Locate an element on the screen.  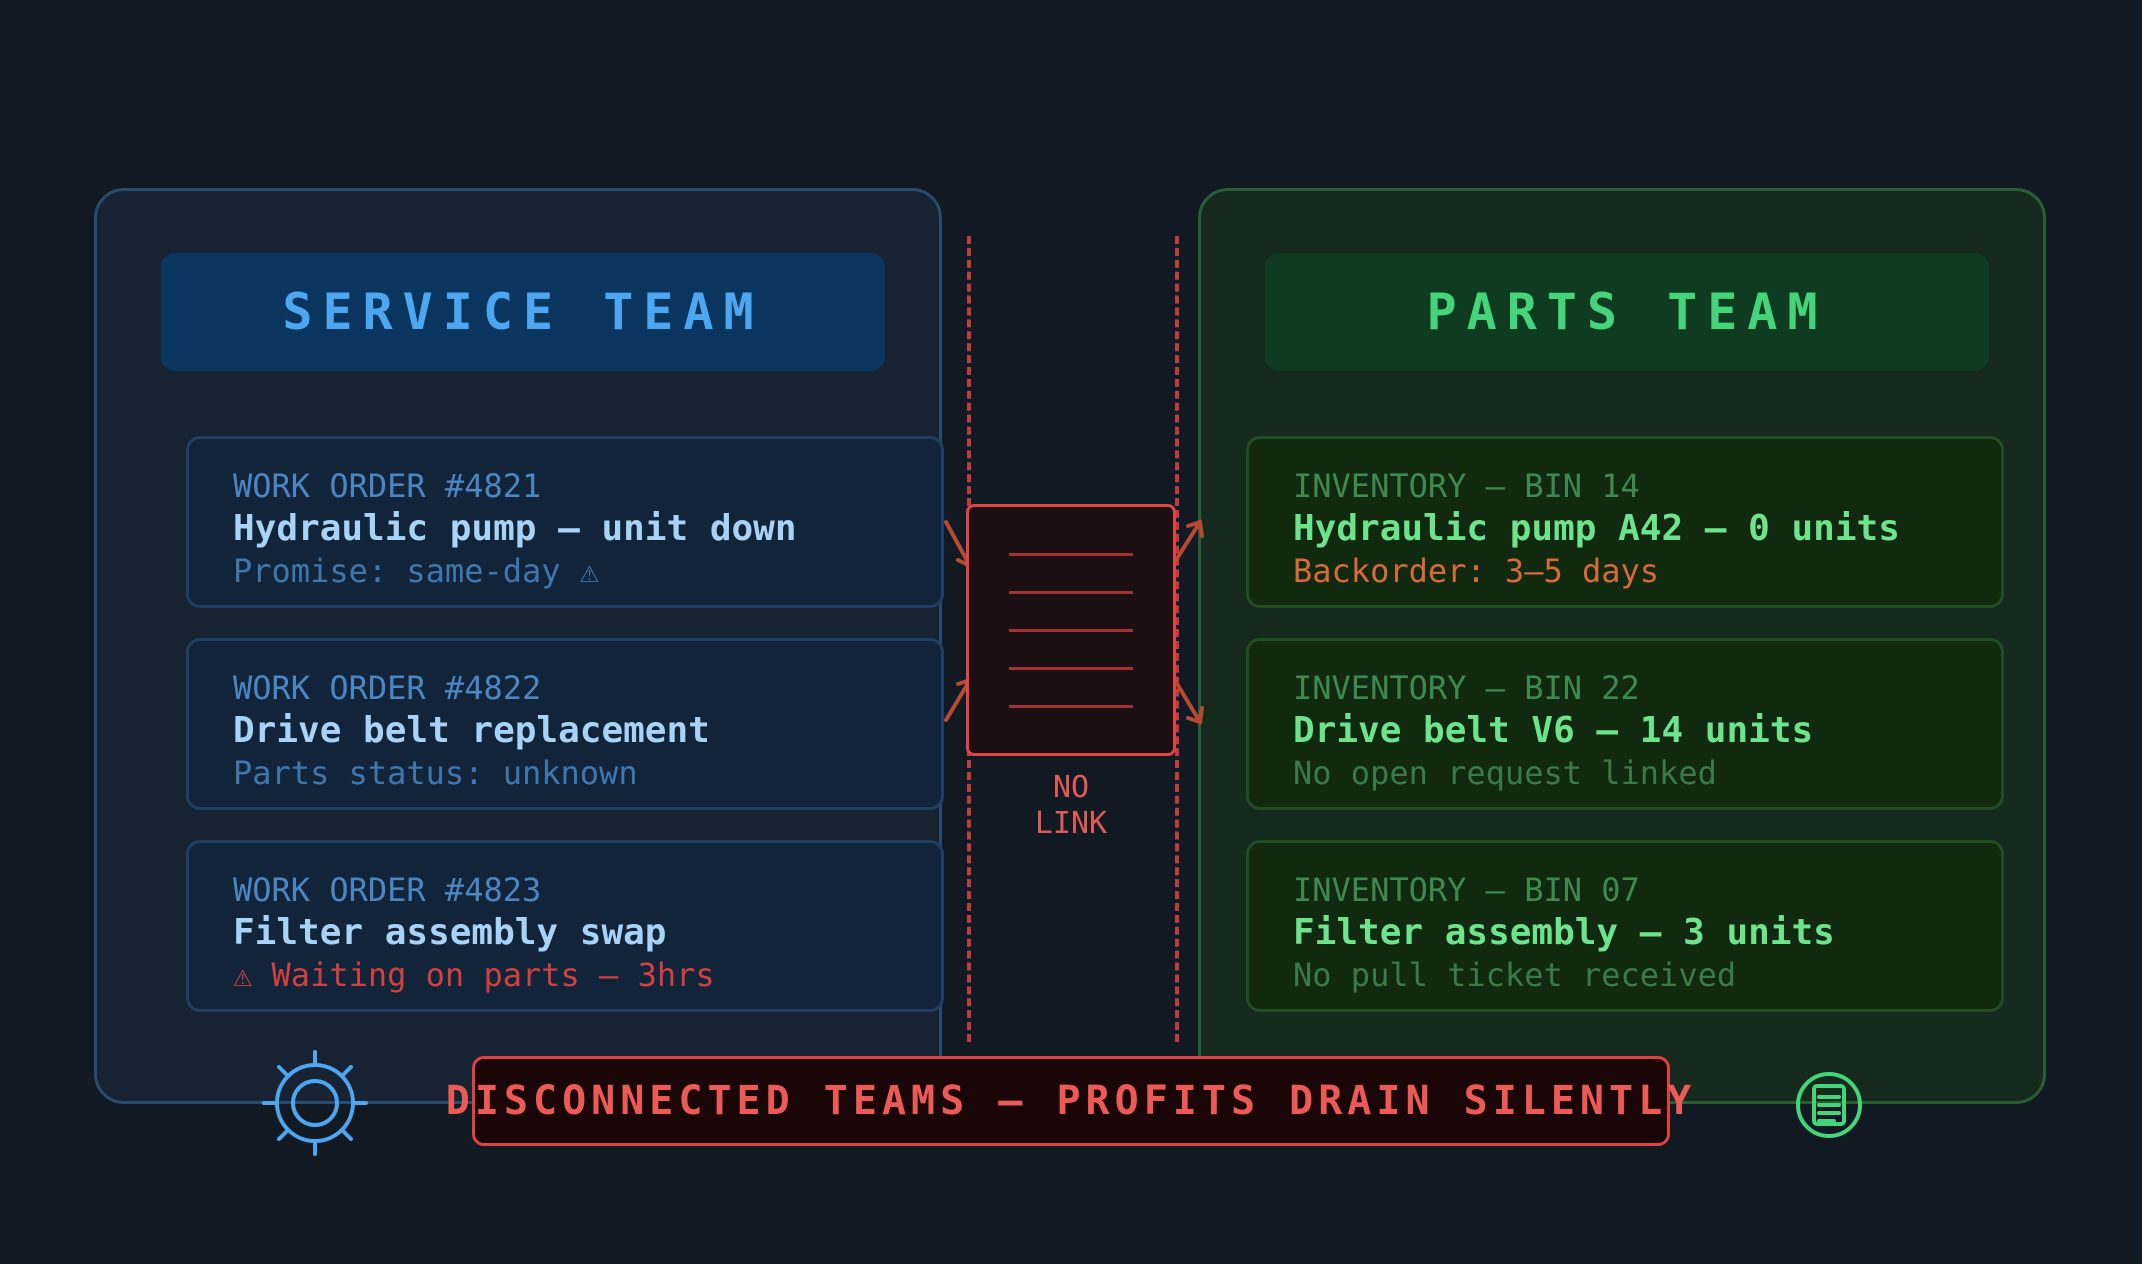
inventory-list-icon is located at coordinates (1829, 1105).